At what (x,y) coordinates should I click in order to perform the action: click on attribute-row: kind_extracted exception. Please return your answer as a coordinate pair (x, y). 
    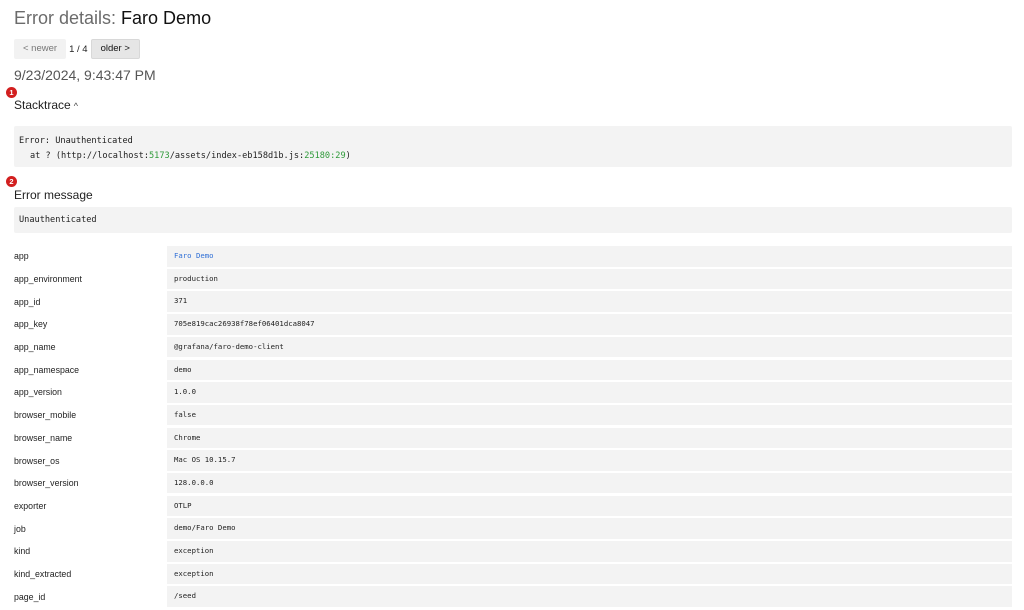
    Looking at the image, I should click on (513, 574).